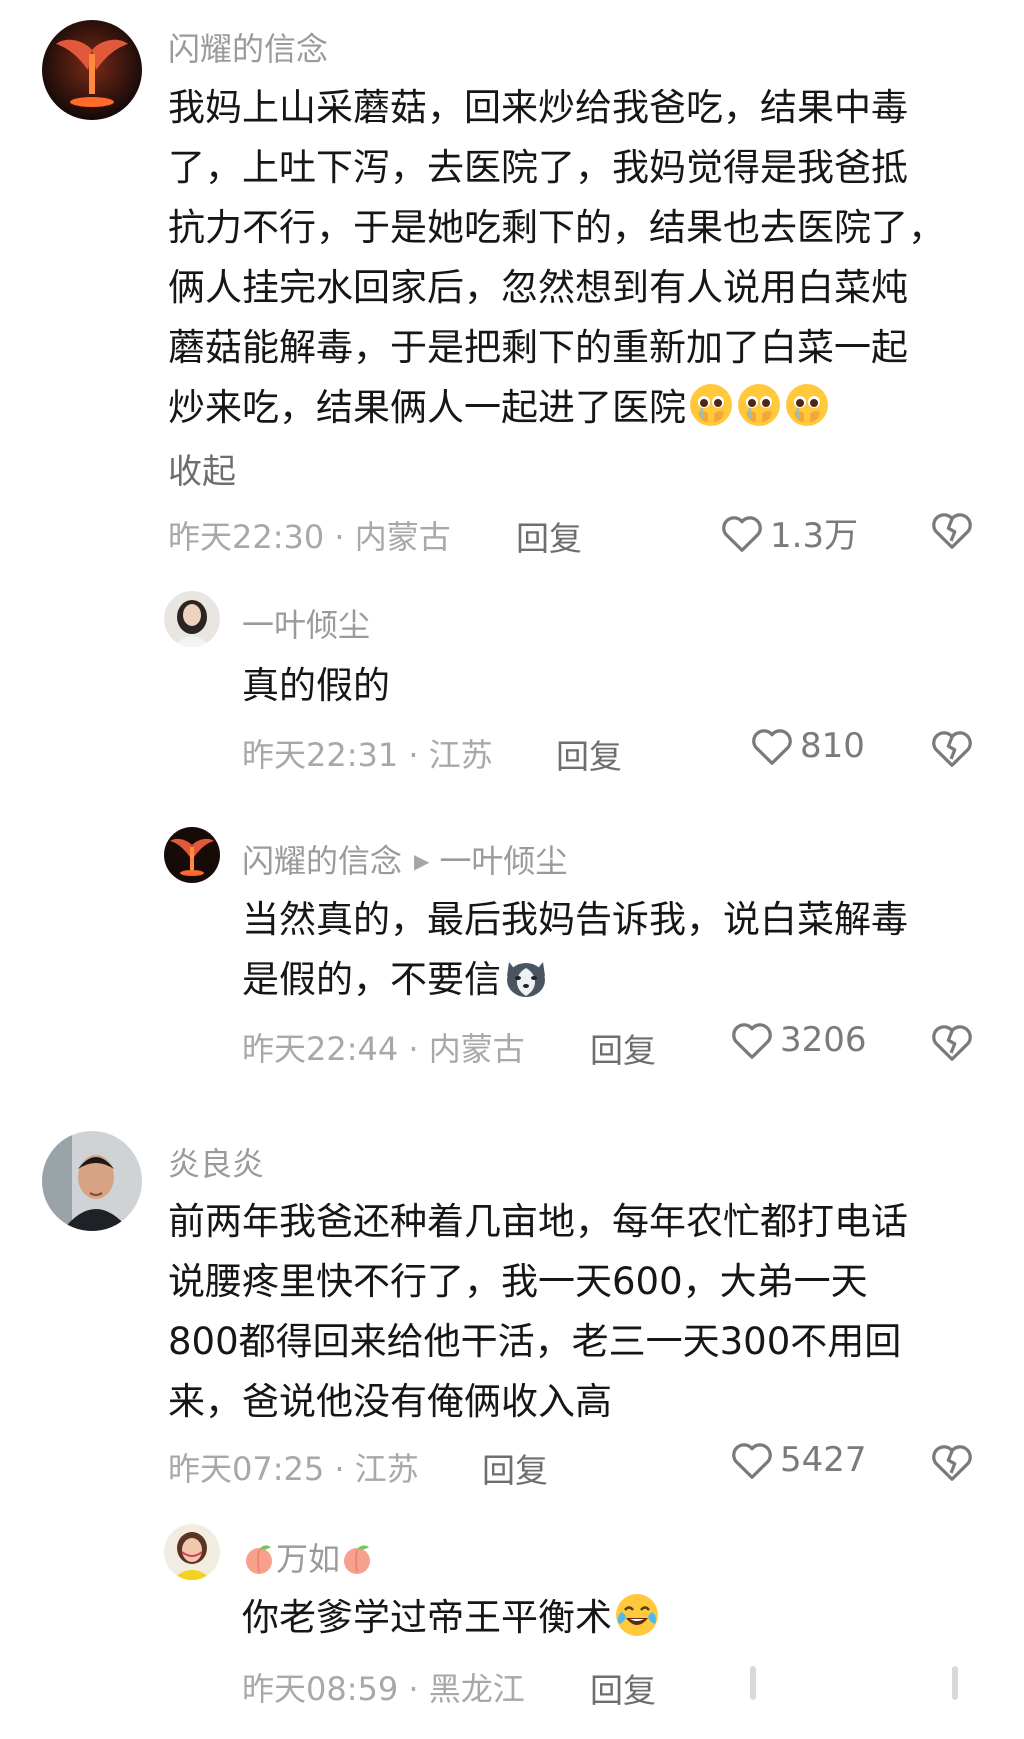 The width and height of the screenshot is (1024, 1739). What do you see at coordinates (427, 1617) in the screenshot?
I see `reply-line-text: 你老爹学过帝王平衡术` at bounding box center [427, 1617].